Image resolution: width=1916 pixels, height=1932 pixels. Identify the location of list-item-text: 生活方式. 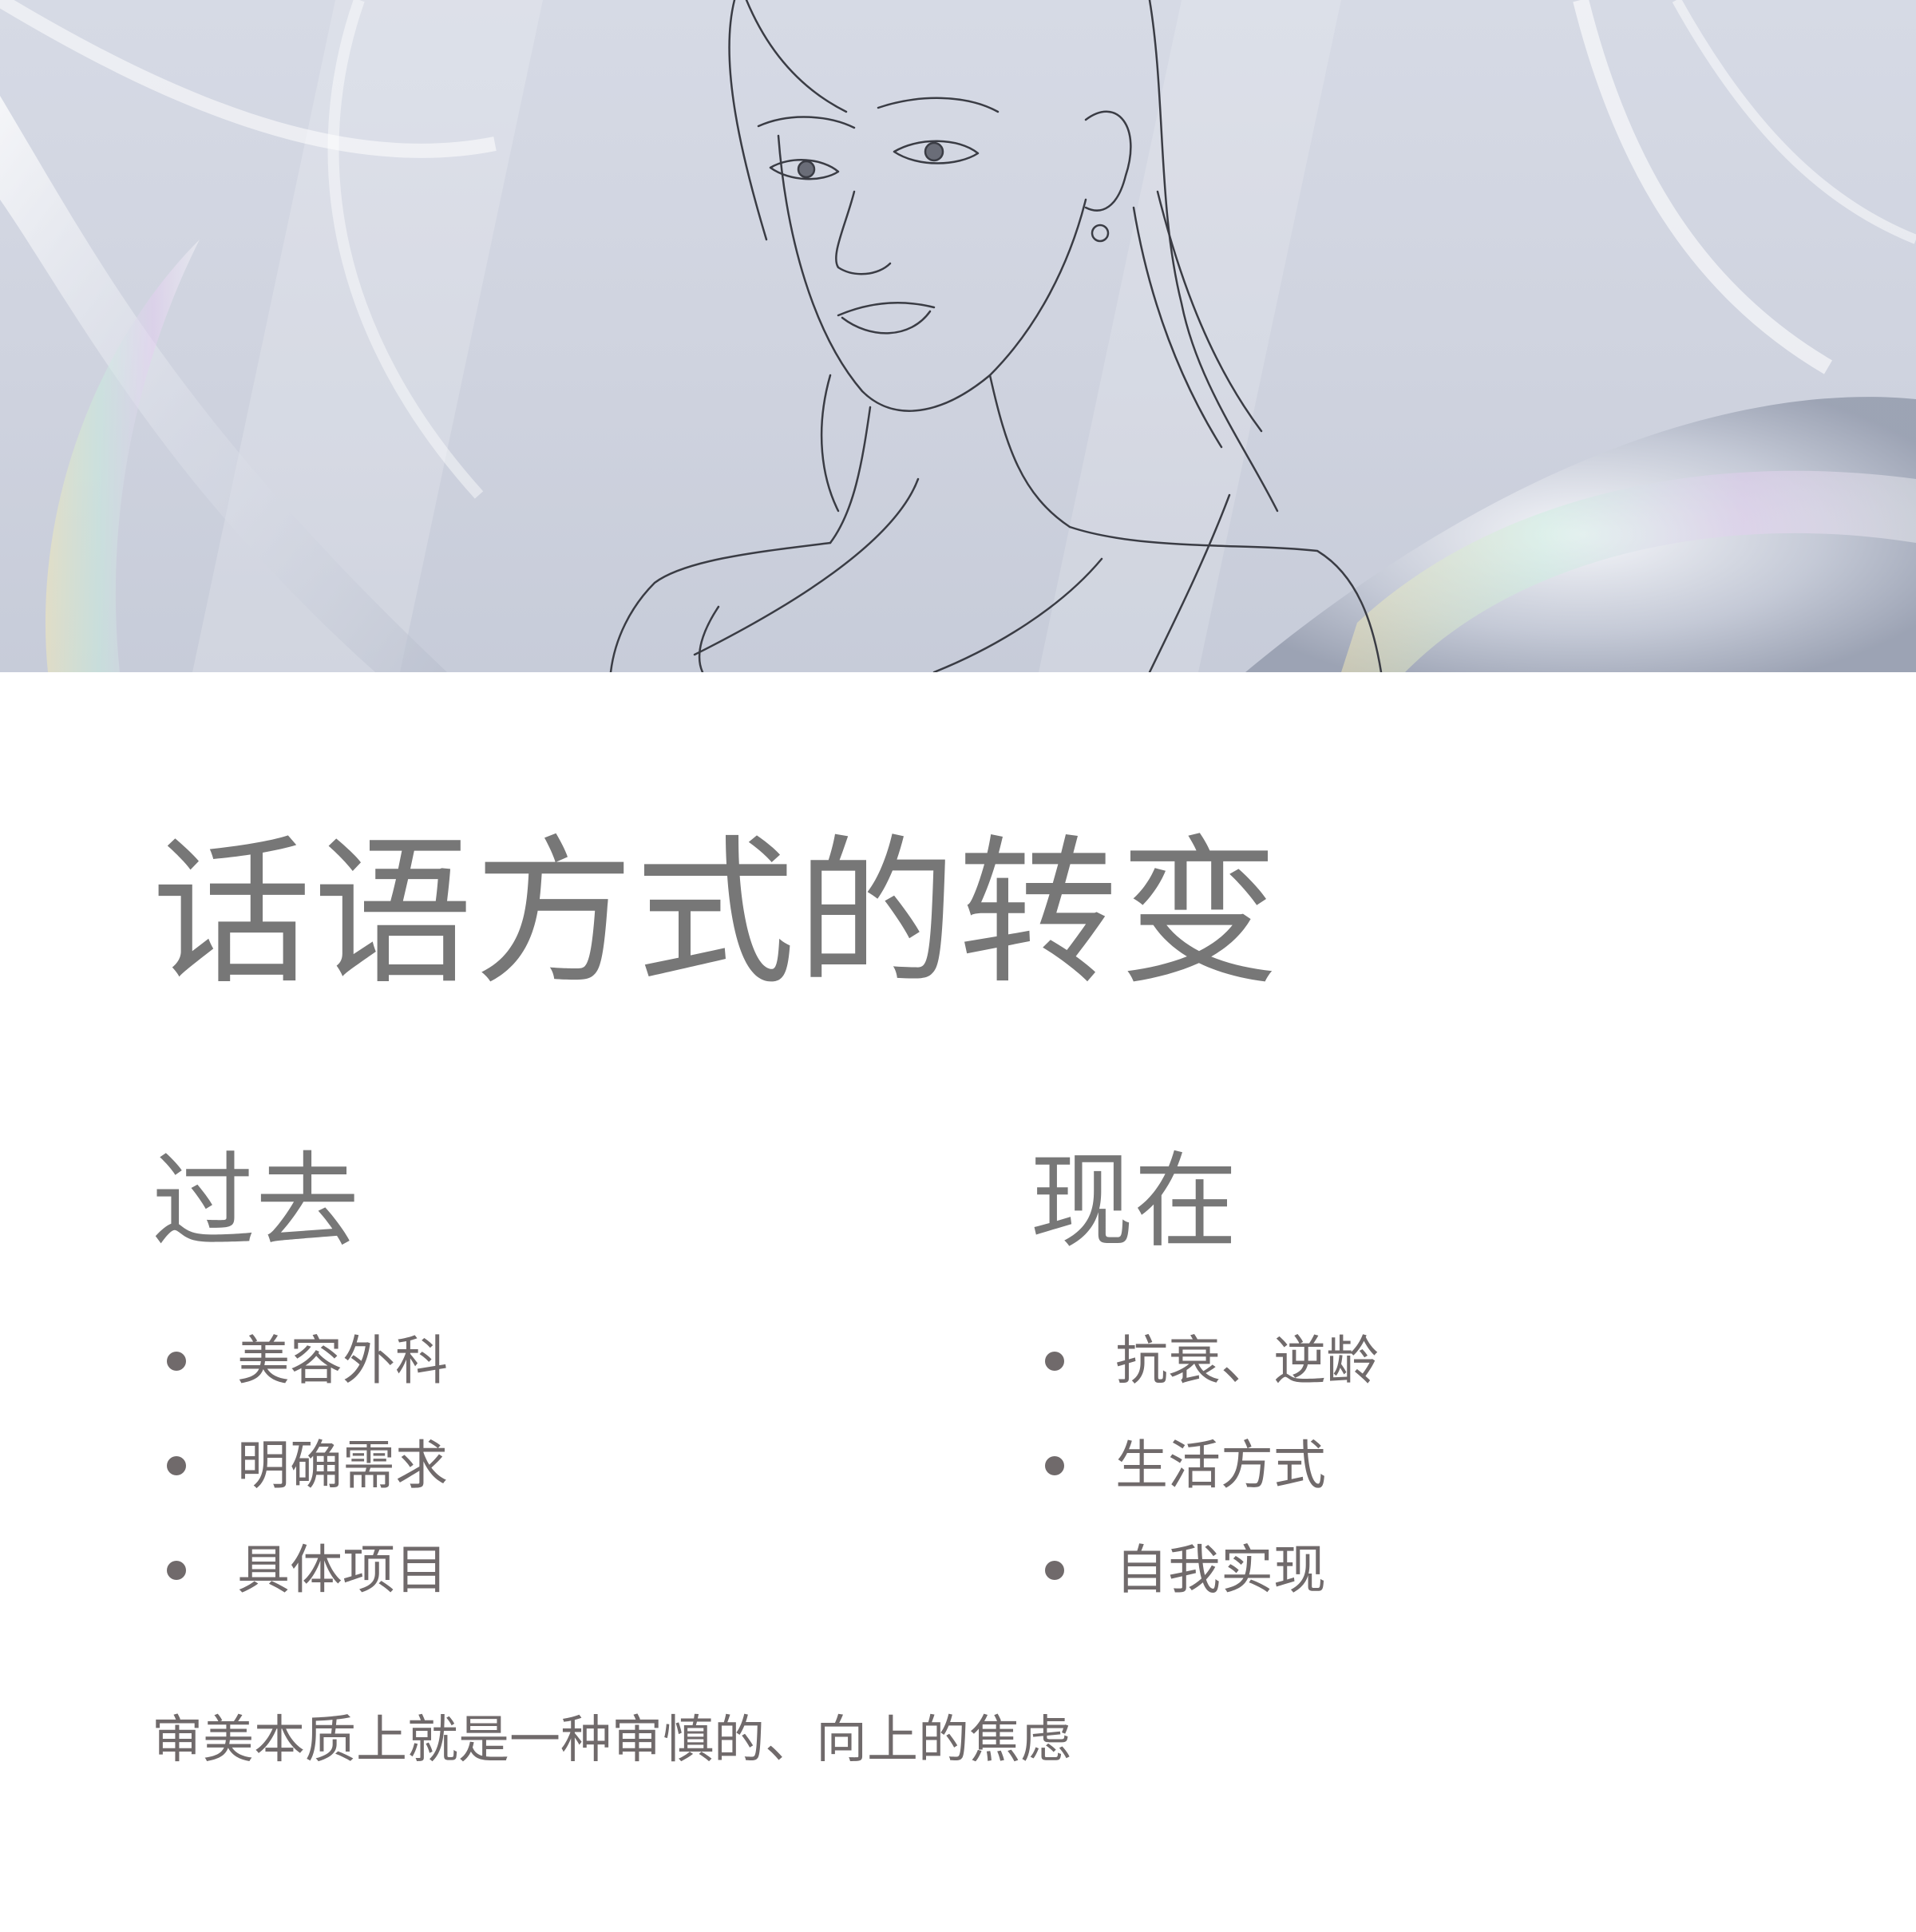
(1220, 1466).